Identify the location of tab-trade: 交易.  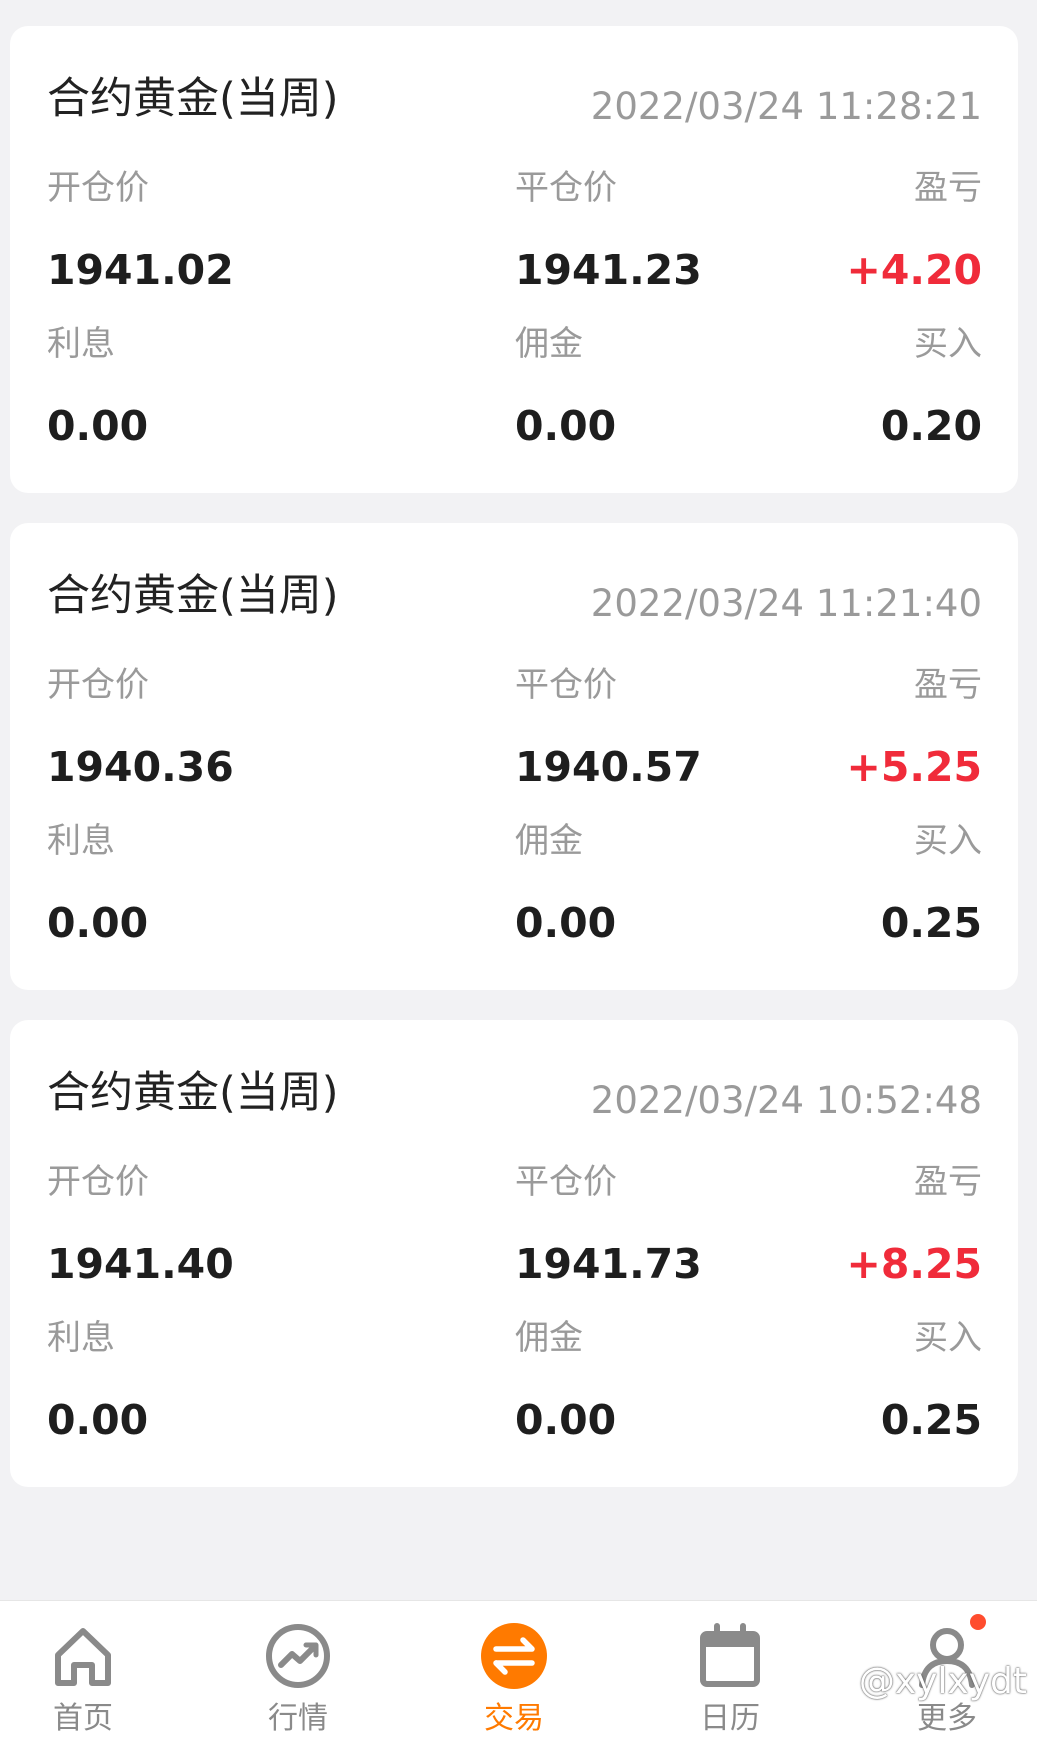
(514, 1672).